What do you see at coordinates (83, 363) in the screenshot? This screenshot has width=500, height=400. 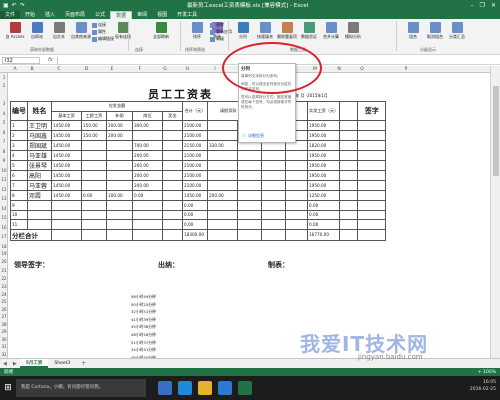 I see `add-sheet-button: +` at bounding box center [83, 363].